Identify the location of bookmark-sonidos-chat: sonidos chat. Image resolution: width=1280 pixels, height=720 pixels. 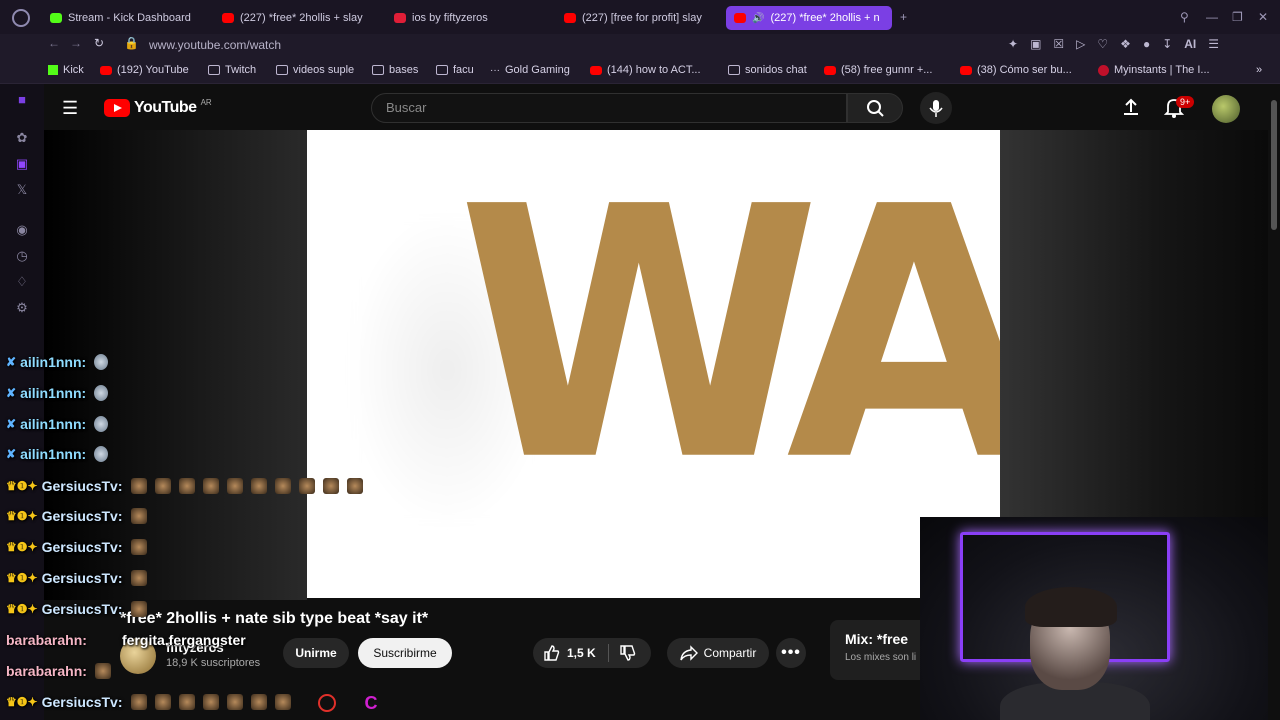
(767, 70).